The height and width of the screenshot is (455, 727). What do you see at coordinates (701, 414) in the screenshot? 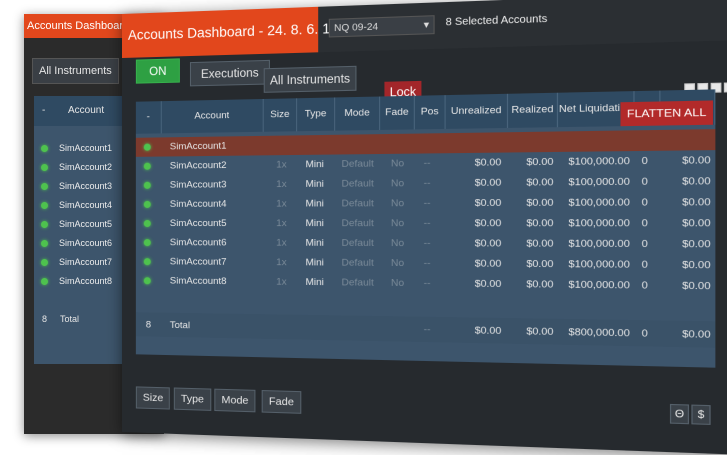
I see `dollar-icon: $` at bounding box center [701, 414].